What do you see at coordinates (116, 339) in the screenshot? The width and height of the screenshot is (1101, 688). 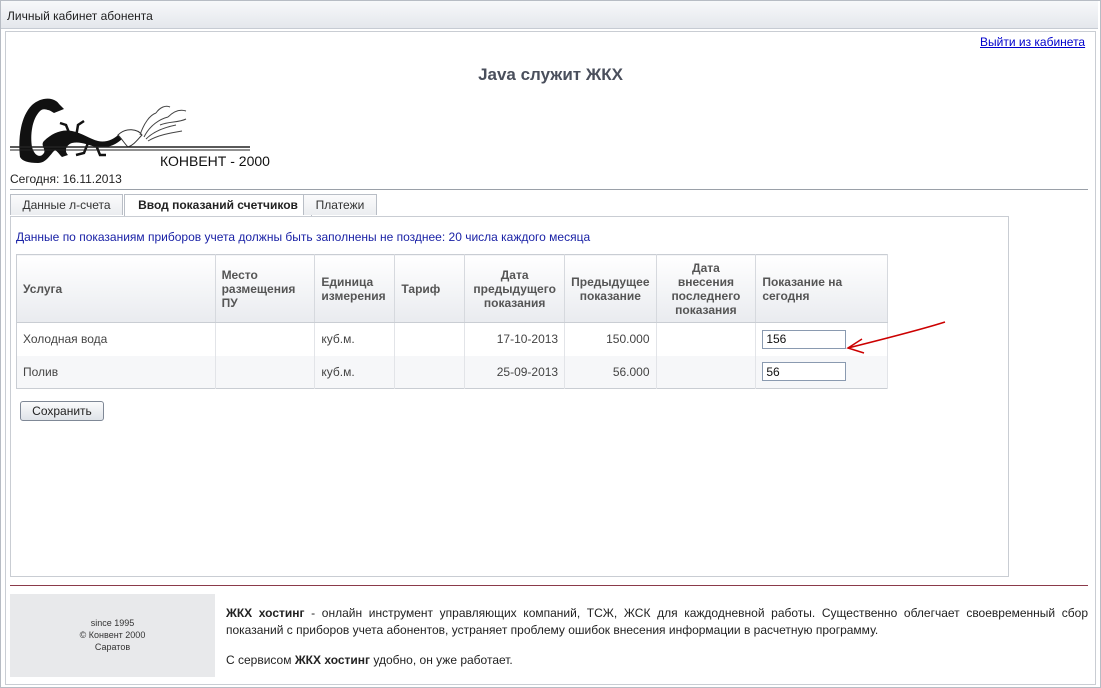 I see `cell-service: Холодная вода` at bounding box center [116, 339].